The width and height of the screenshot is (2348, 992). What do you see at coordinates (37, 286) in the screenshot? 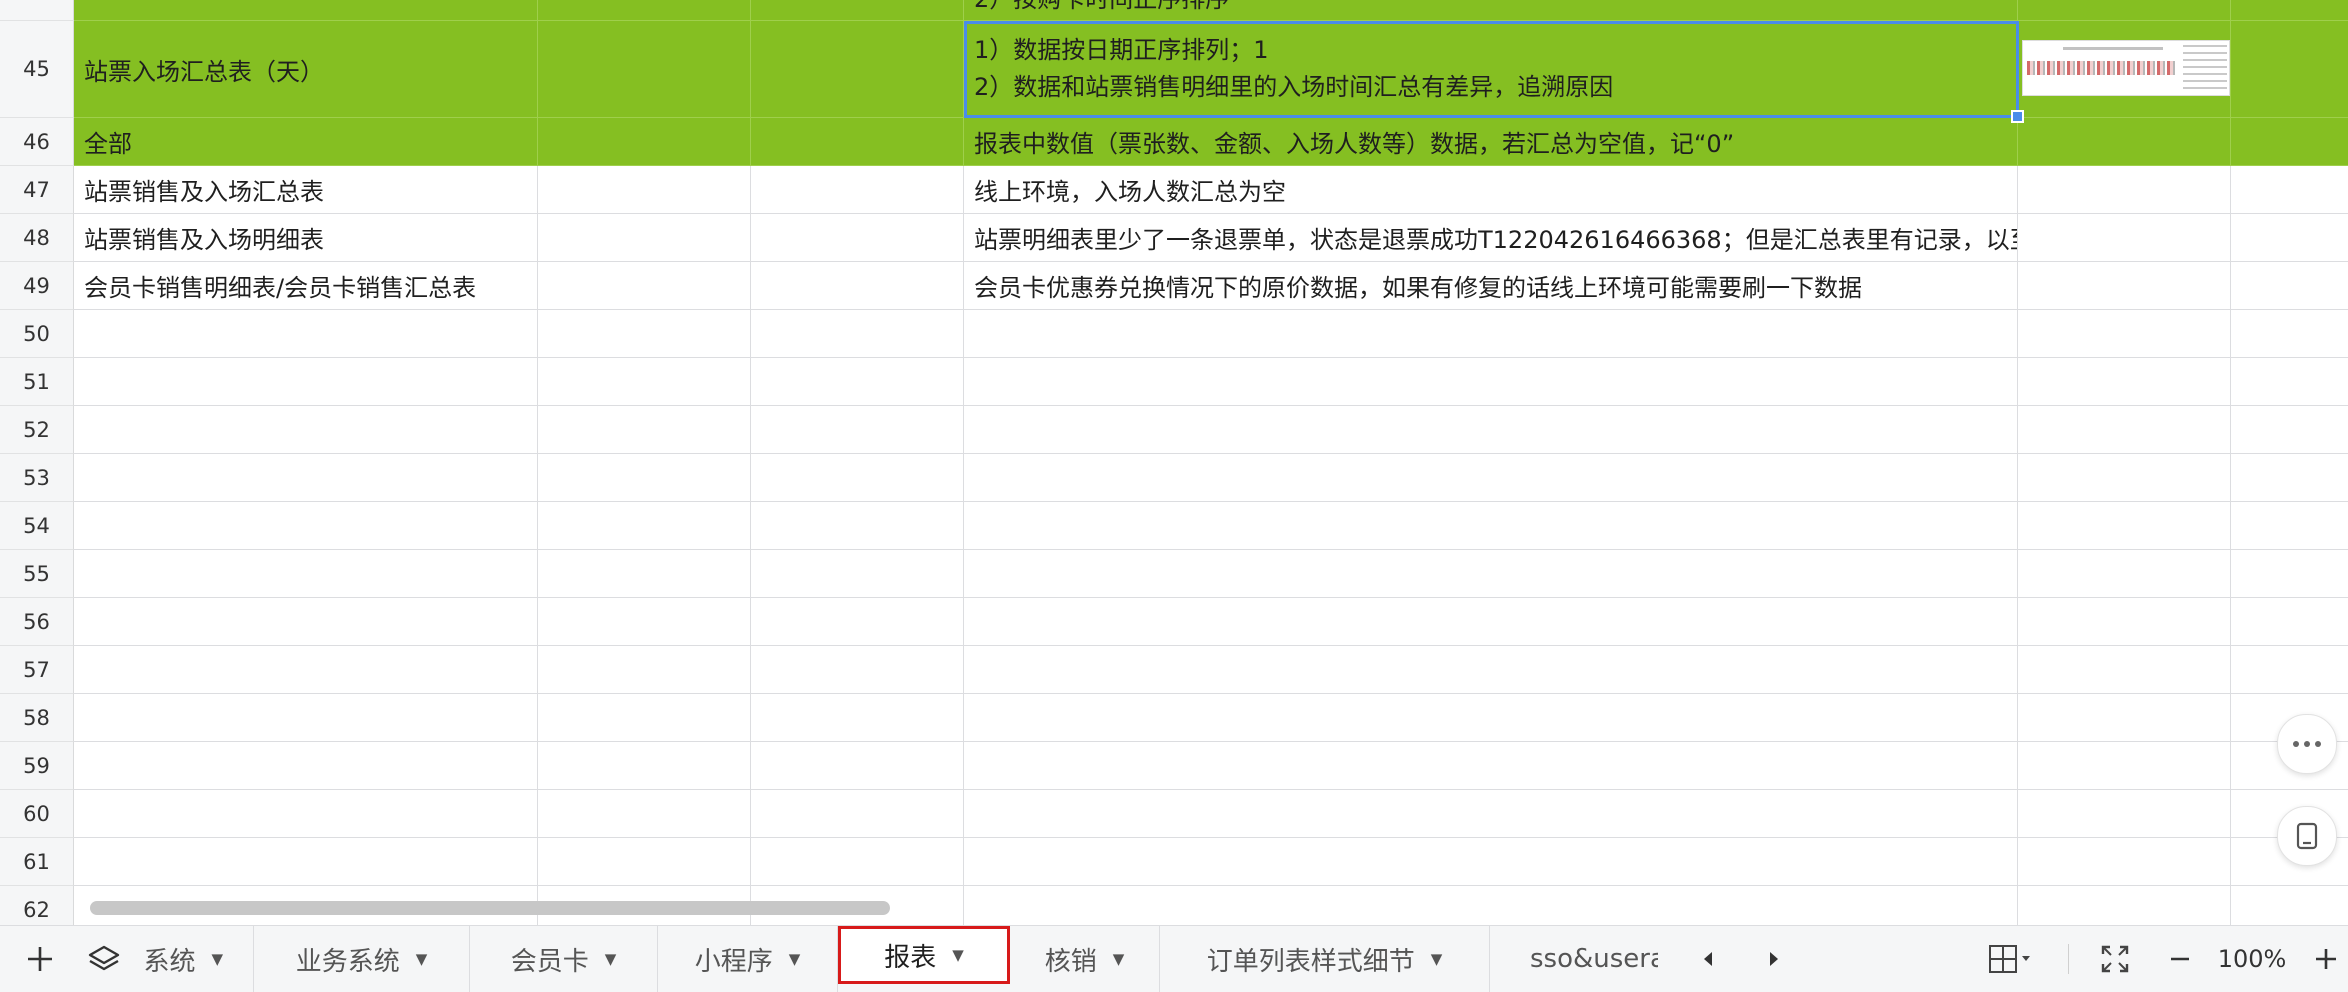
I see `row-header: 49` at bounding box center [37, 286].